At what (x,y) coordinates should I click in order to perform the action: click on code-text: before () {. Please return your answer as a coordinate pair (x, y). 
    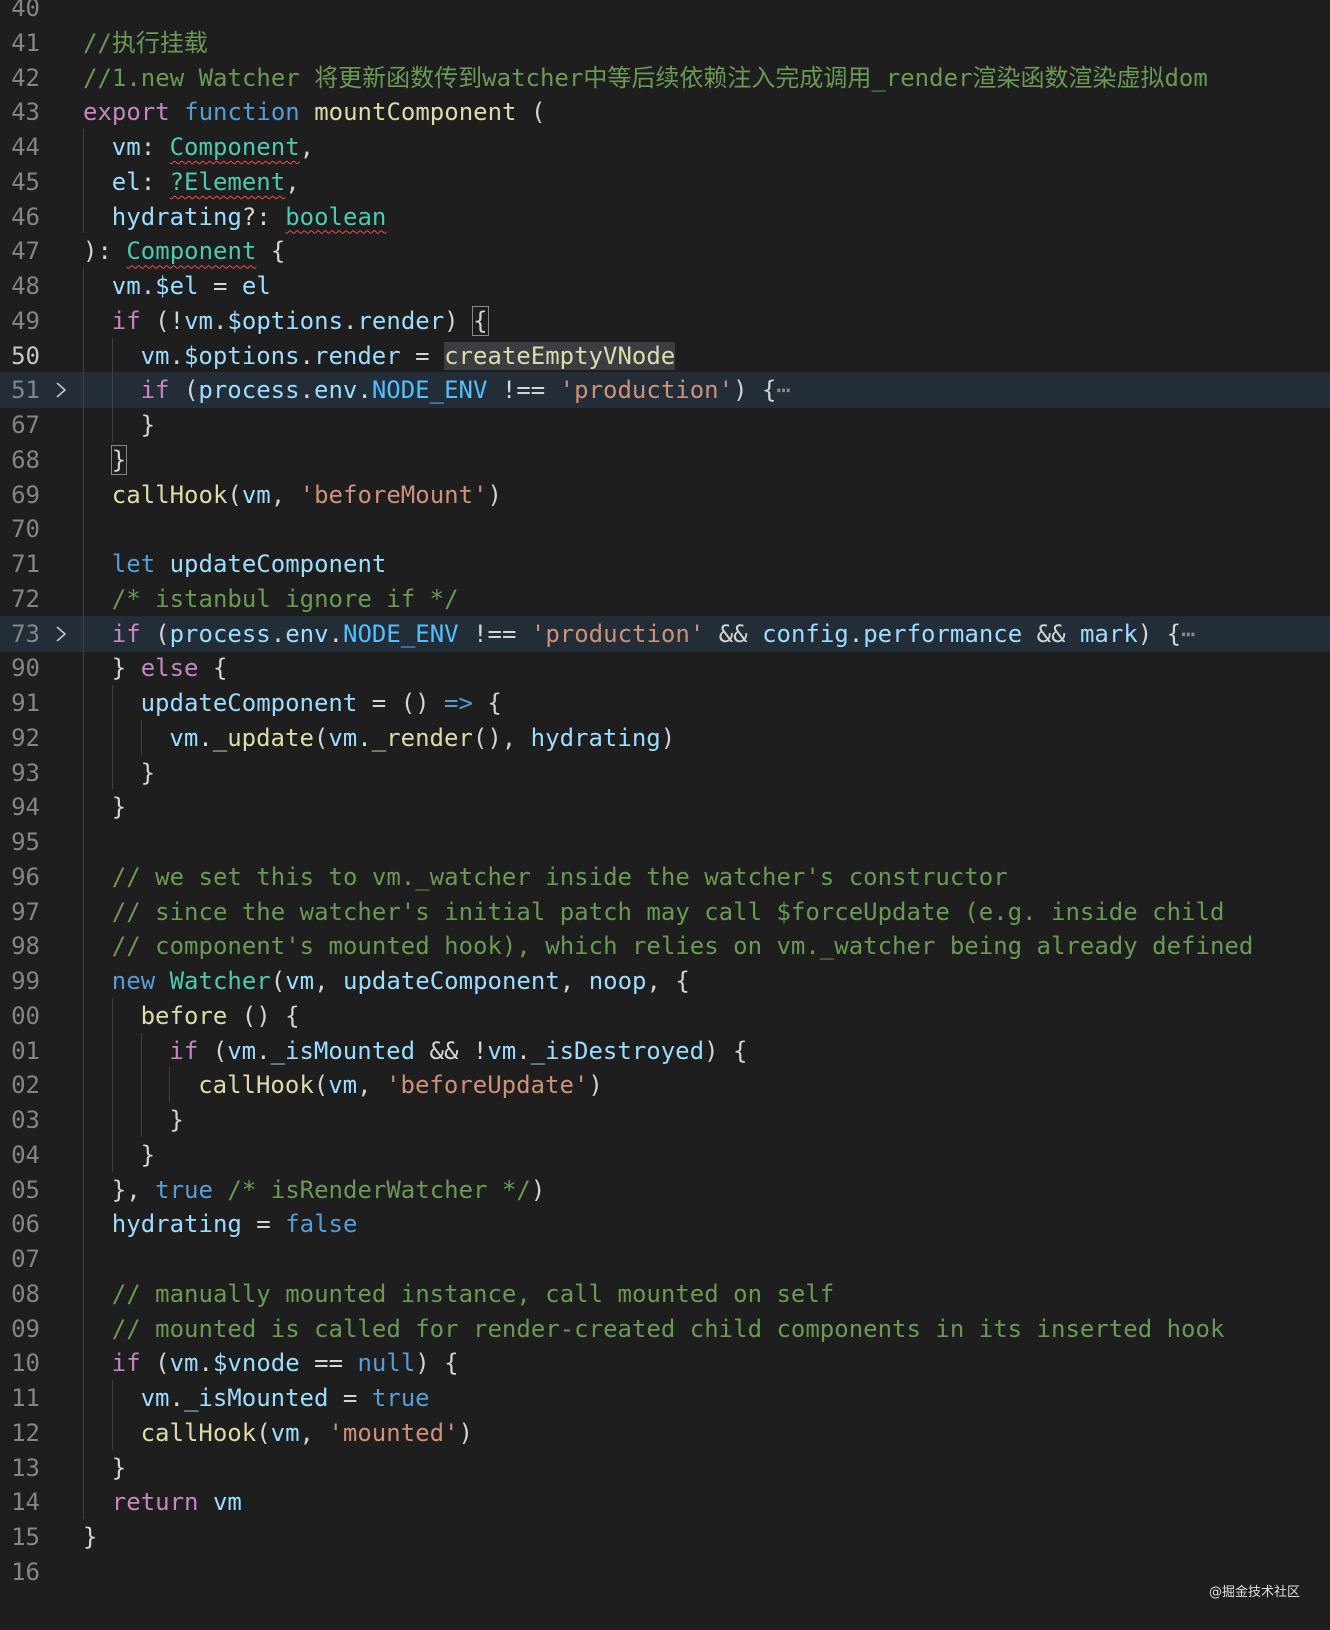
    Looking at the image, I should click on (220, 1016).